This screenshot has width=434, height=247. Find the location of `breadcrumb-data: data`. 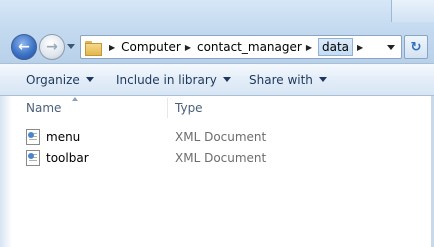

breadcrumb-data: data is located at coordinates (335, 47).